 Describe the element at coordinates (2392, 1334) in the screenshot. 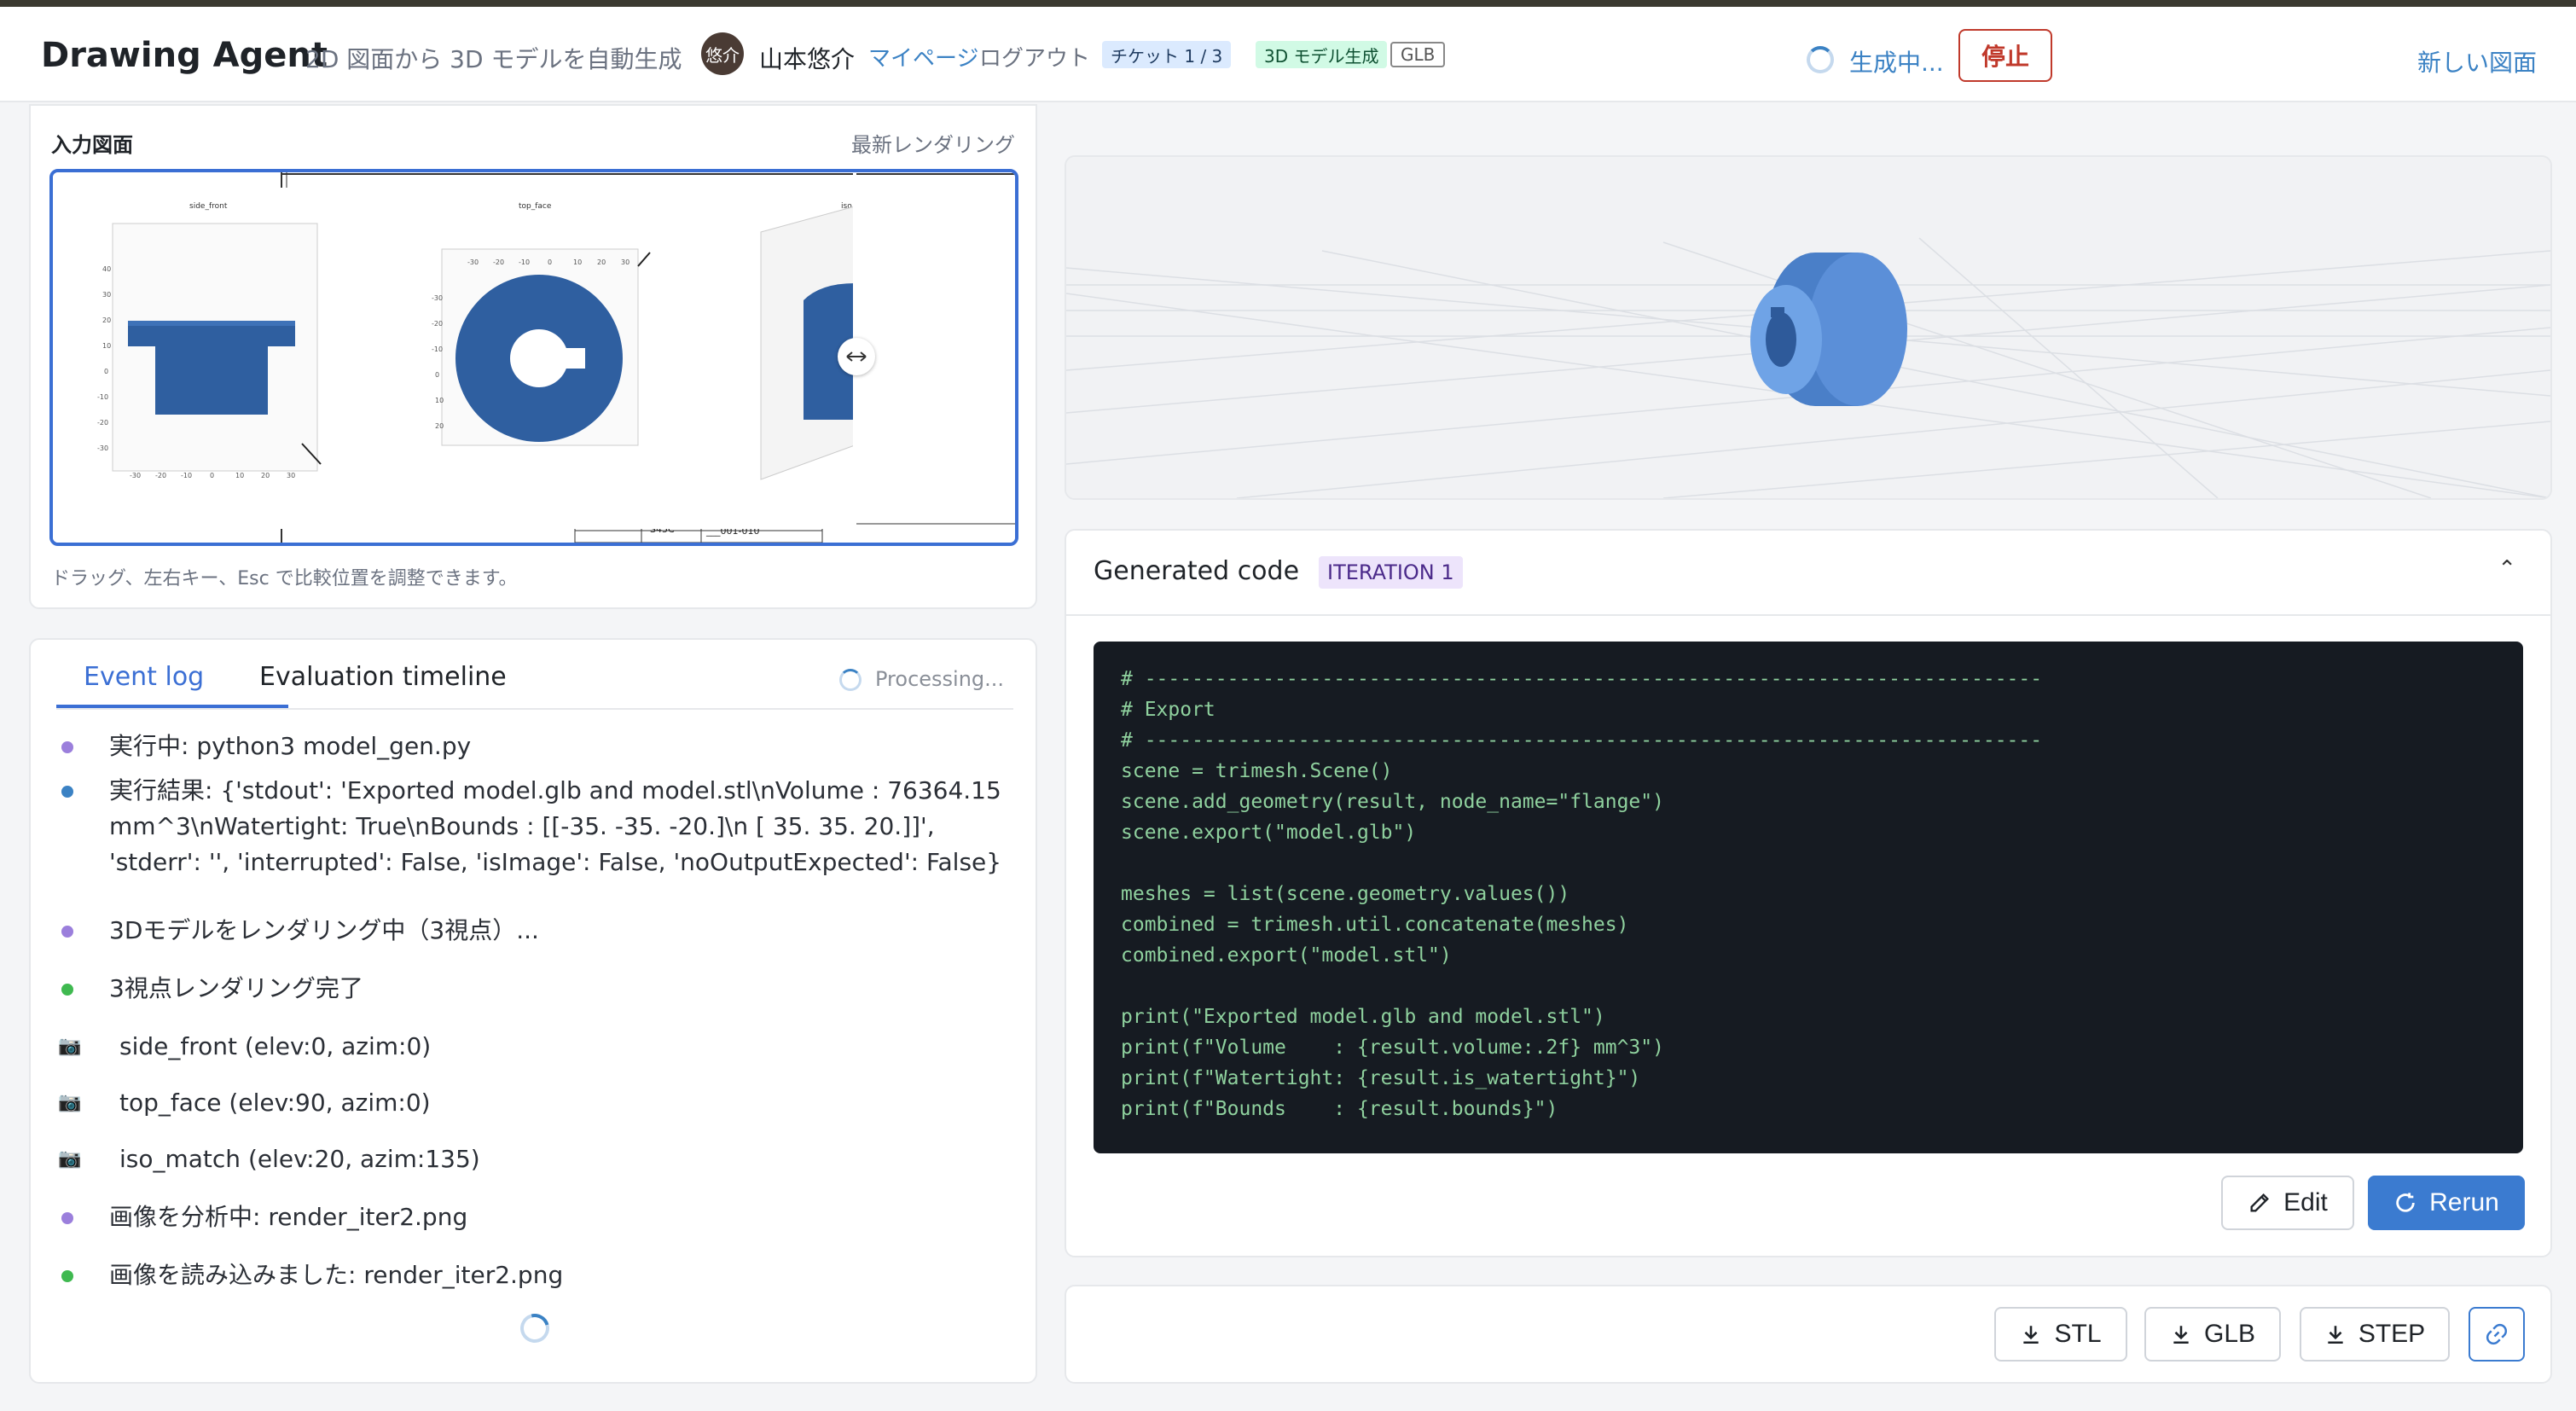

I see `download-step-label: STEP` at that location.